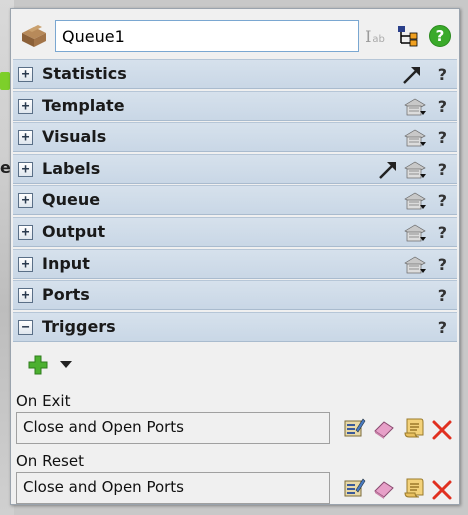 The width and height of the screenshot is (468, 515). Describe the element at coordinates (25, 327) in the screenshot. I see `collapse-icon: −` at that location.